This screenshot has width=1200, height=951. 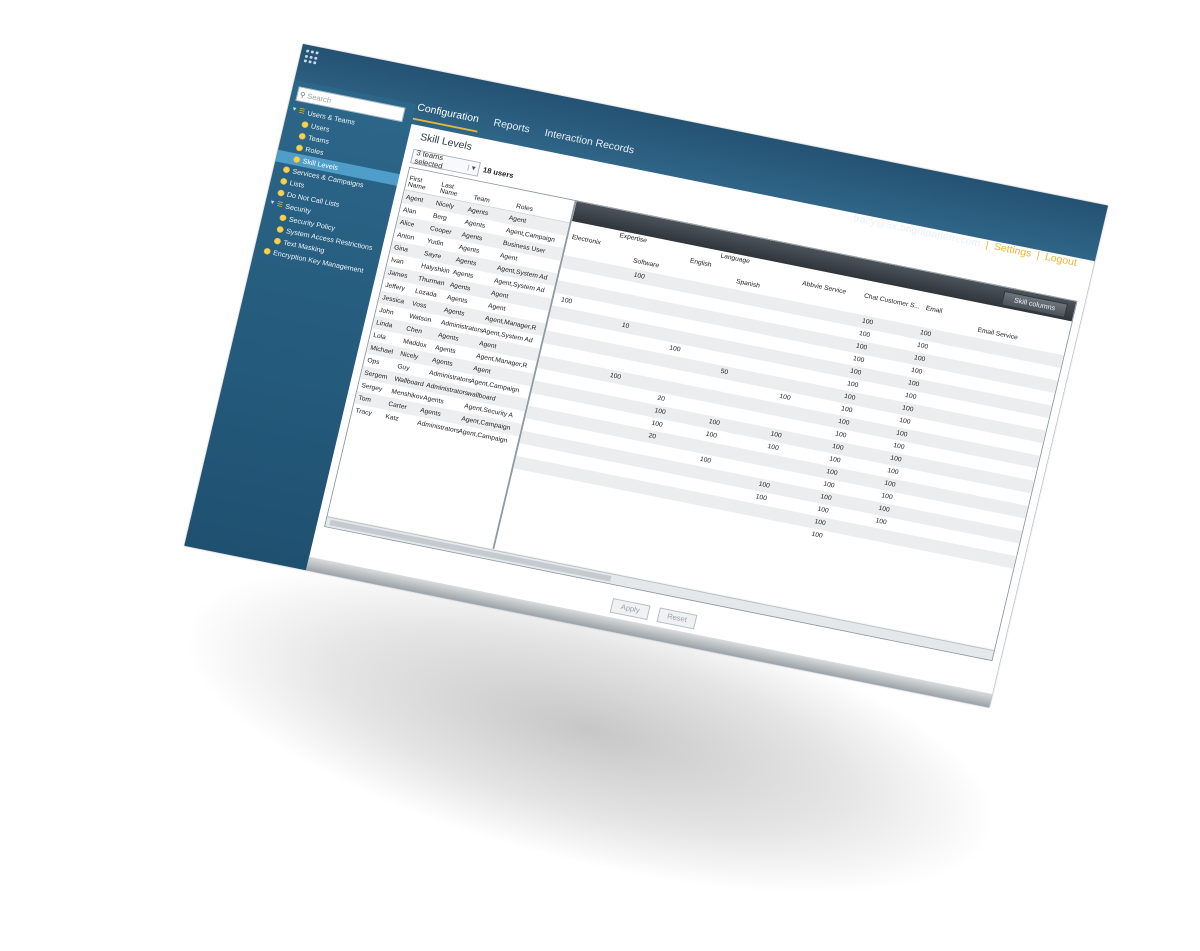 I want to click on electronix-skill-cell: 100, so click(x=566, y=301).